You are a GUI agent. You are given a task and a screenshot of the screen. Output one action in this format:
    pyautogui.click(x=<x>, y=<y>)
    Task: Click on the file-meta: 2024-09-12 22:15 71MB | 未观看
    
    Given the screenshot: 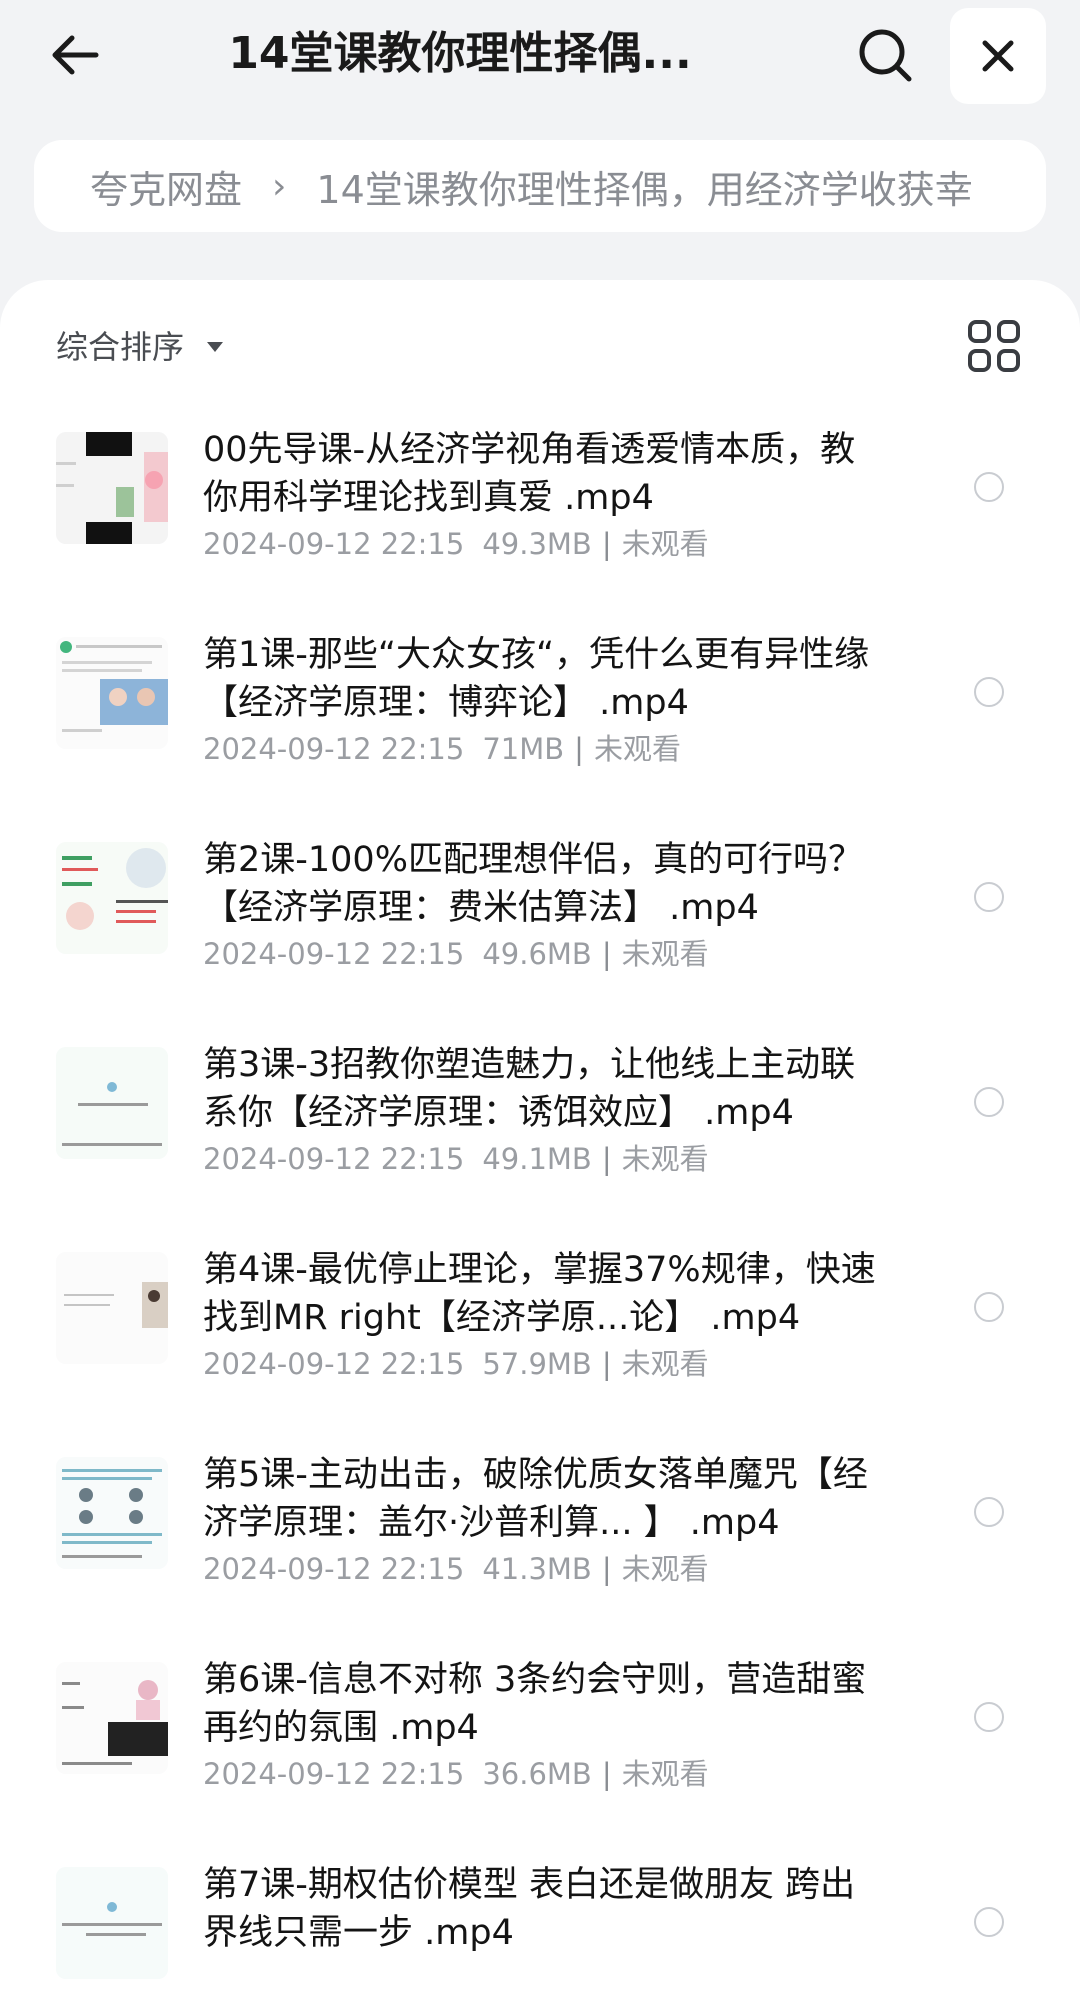 What is the action you would take?
    pyautogui.click(x=543, y=749)
    